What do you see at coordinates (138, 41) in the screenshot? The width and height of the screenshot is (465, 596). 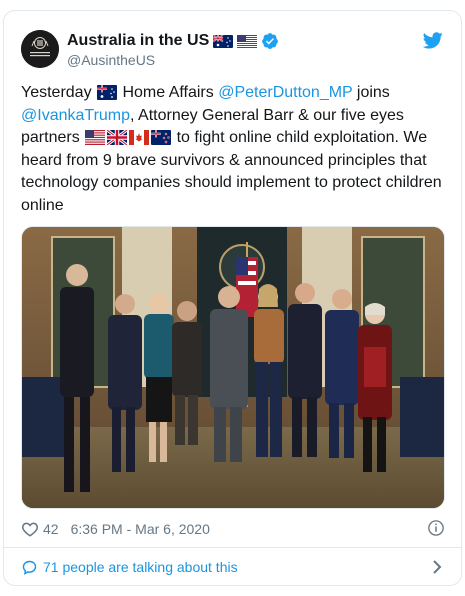 I see `display-name: Australia in the US` at bounding box center [138, 41].